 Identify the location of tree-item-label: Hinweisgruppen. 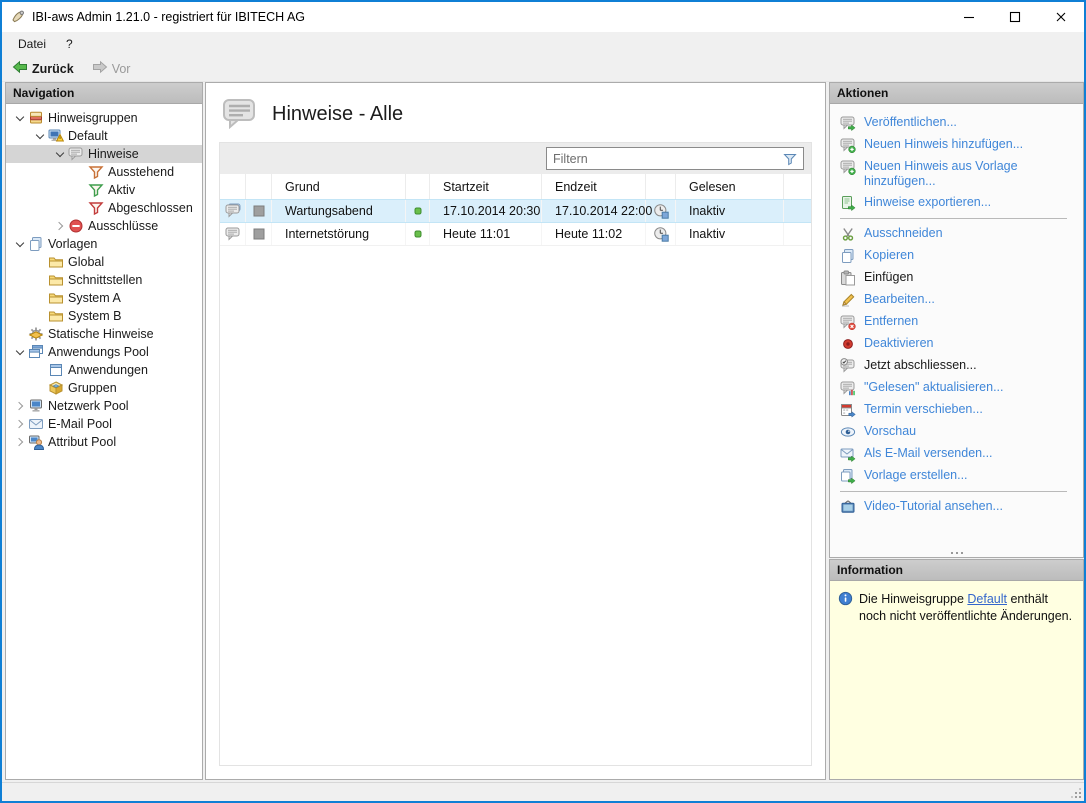
(93, 118).